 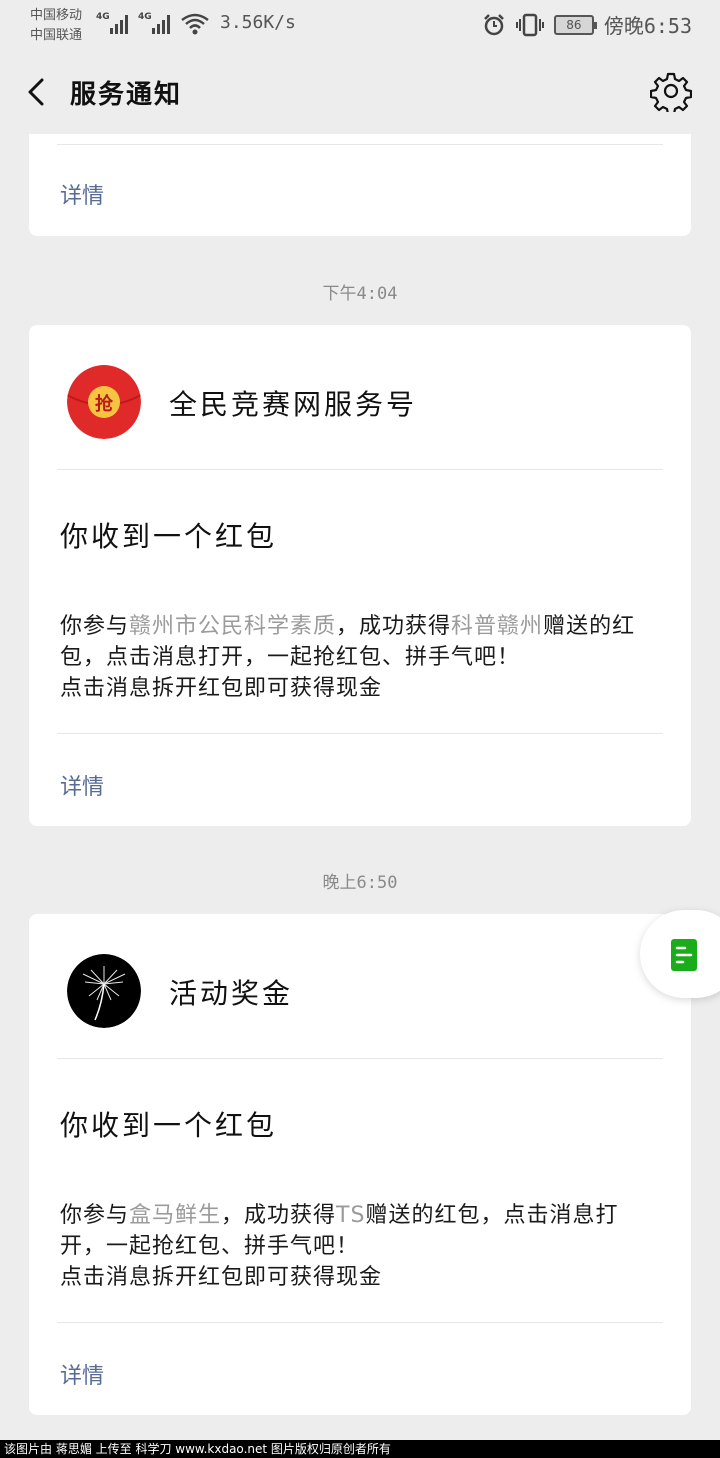 I want to click on account-name: 全民竞赛网服务号, so click(x=293, y=404).